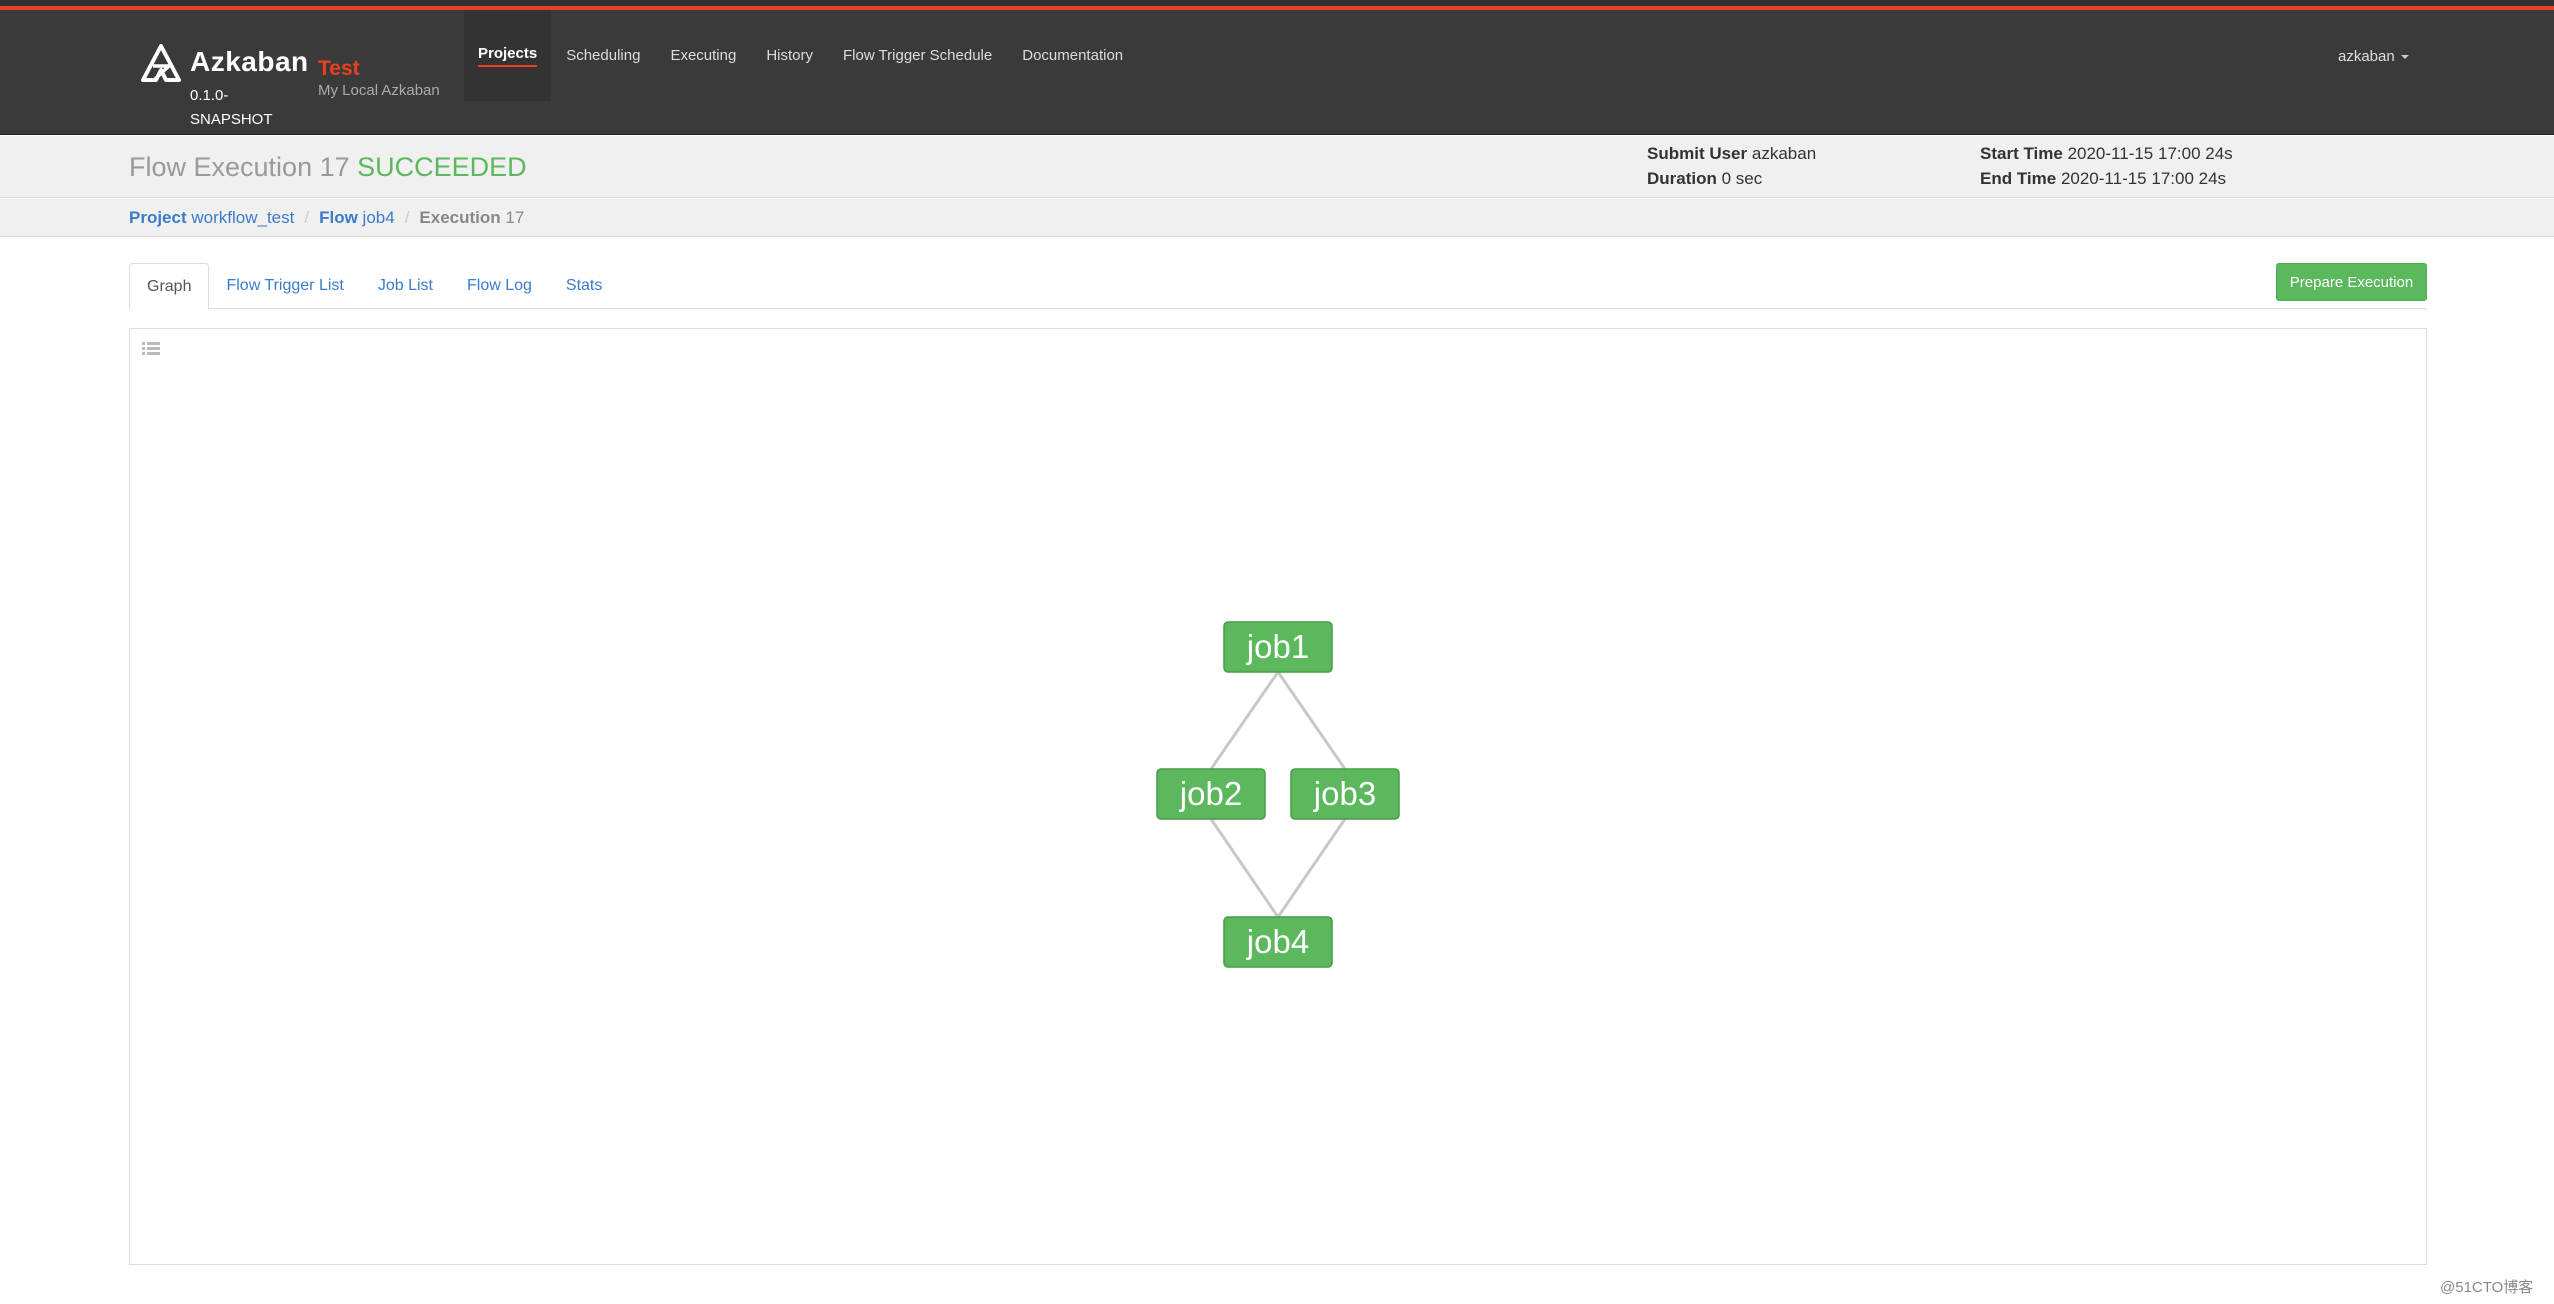 Image resolution: width=2554 pixels, height=1304 pixels. I want to click on tab-graph: Graph, so click(169, 286).